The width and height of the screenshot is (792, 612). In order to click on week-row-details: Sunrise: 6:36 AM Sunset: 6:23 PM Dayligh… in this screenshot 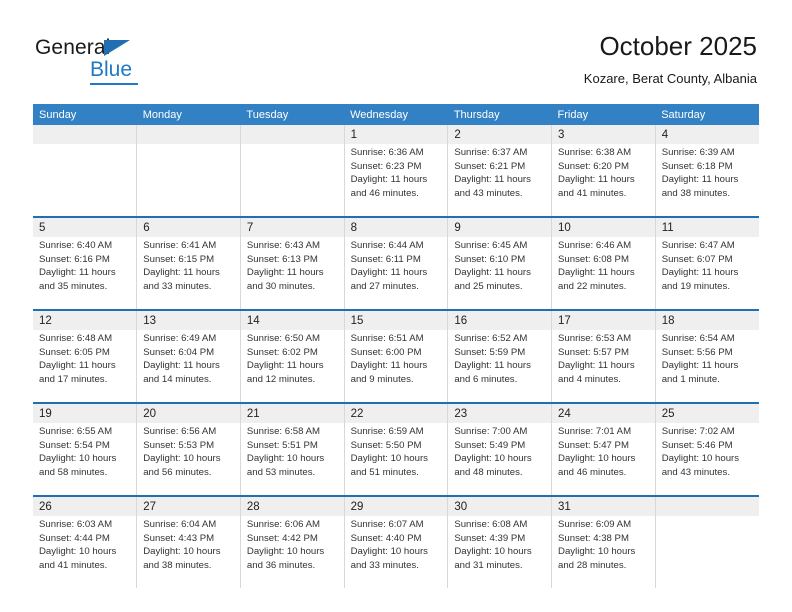, I will do `click(396, 180)`.